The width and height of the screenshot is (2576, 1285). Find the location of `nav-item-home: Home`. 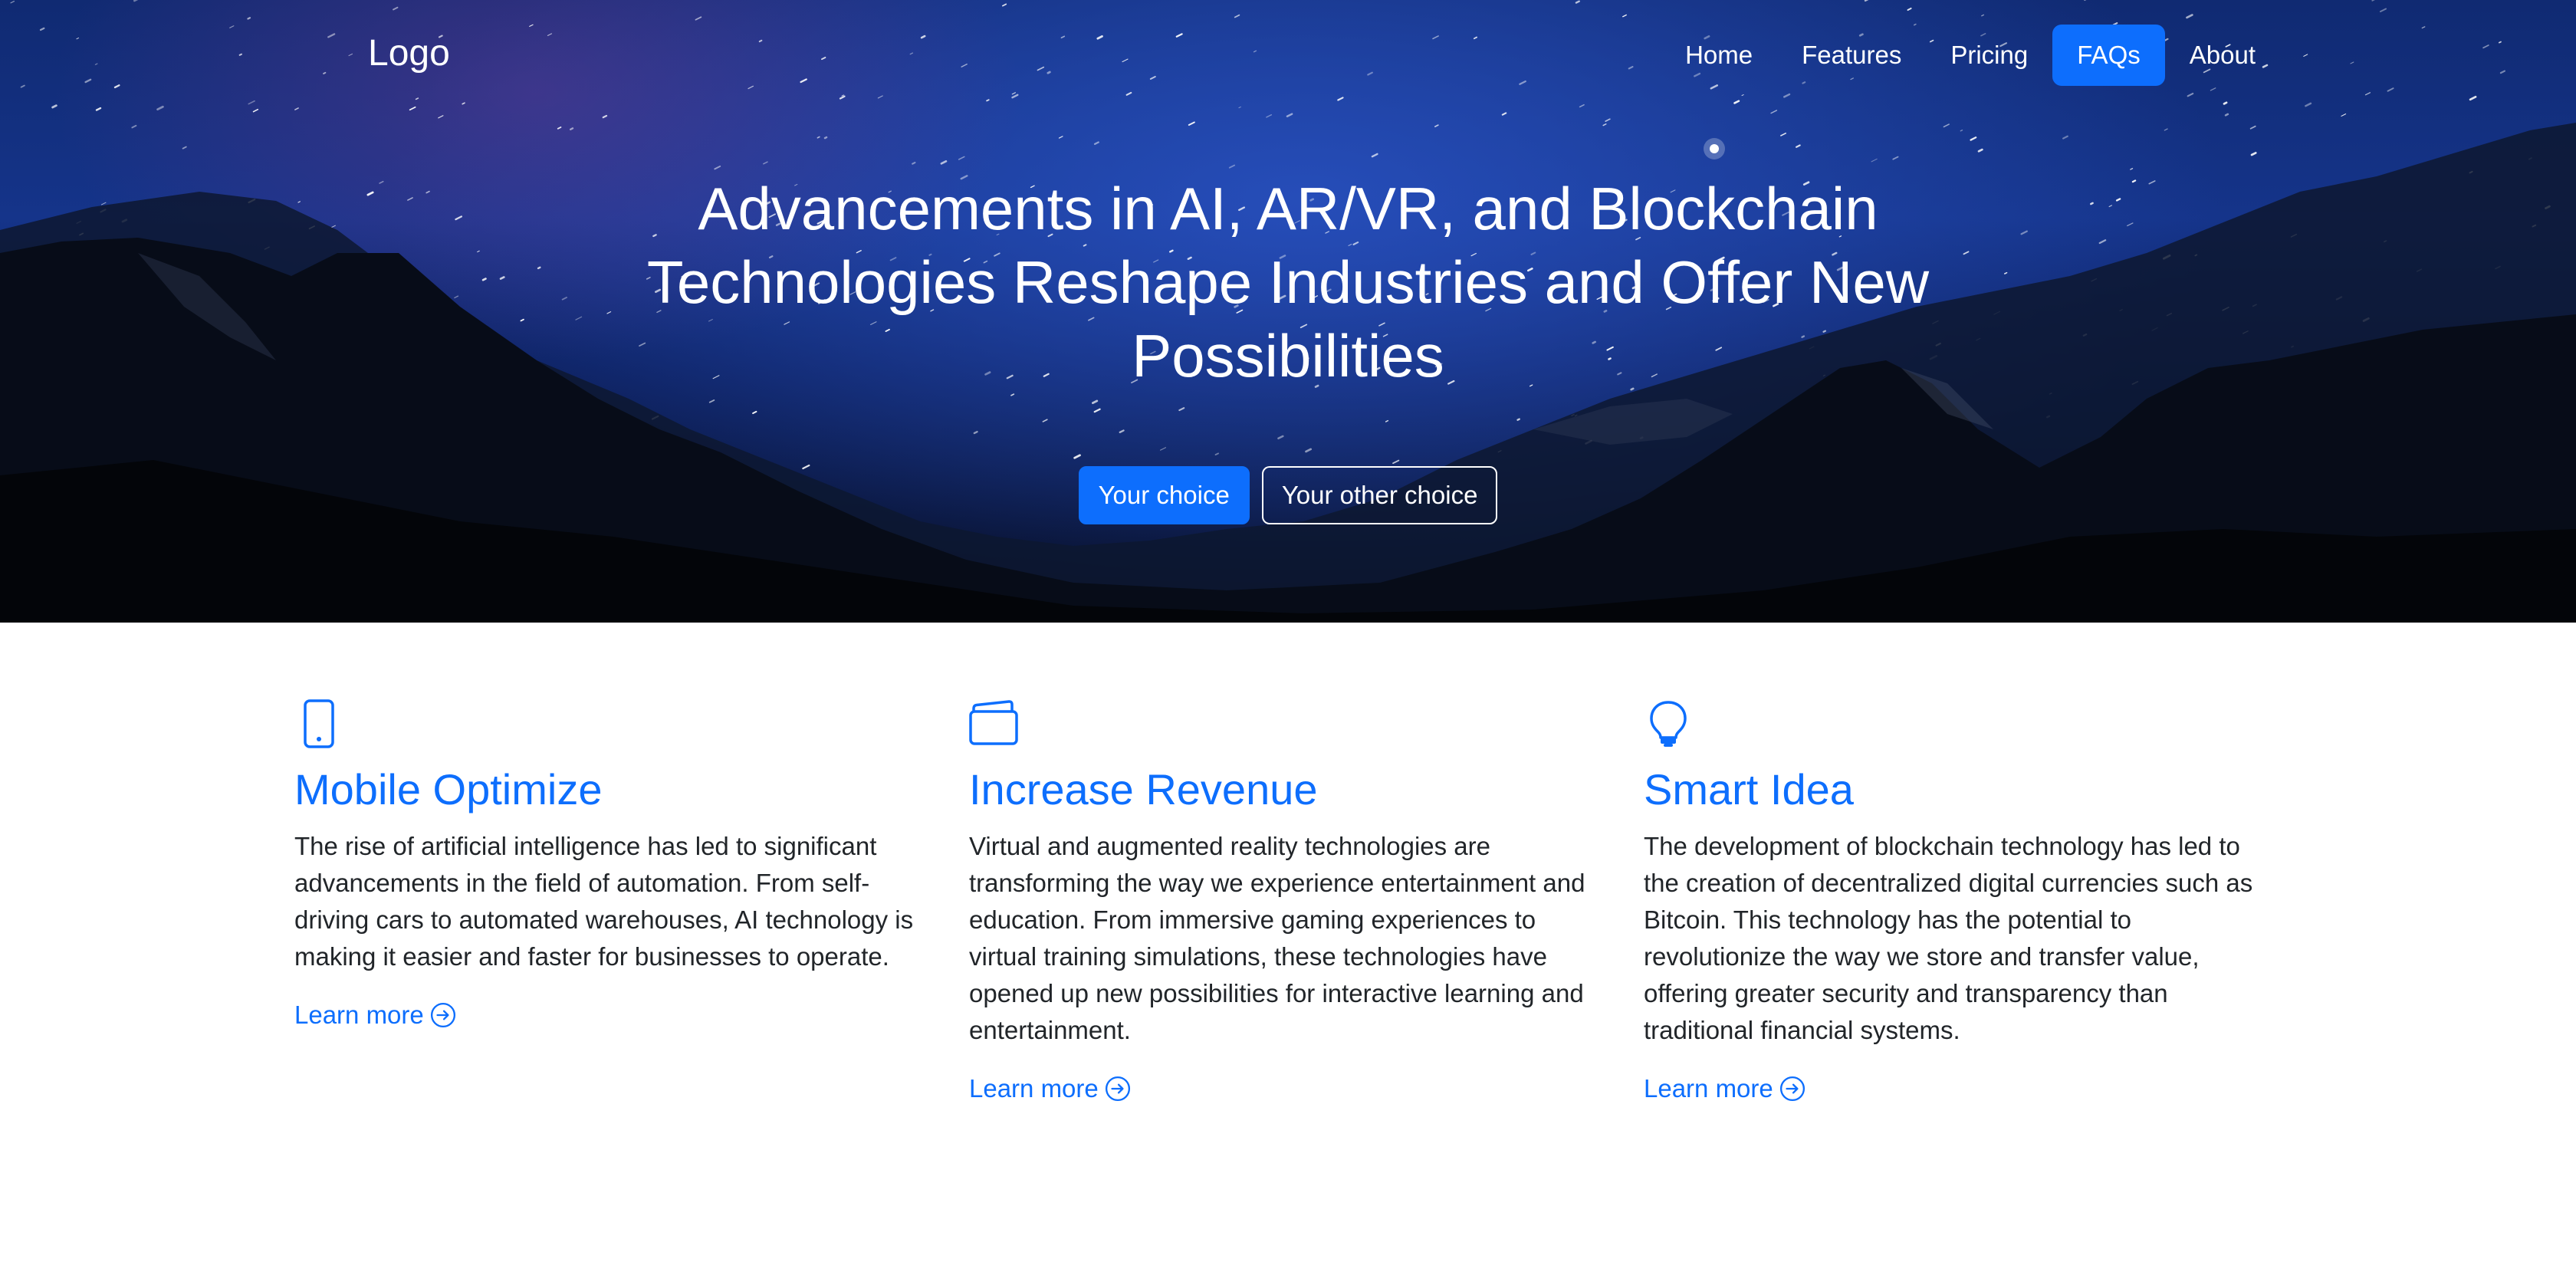

nav-item-home: Home is located at coordinates (1719, 56).